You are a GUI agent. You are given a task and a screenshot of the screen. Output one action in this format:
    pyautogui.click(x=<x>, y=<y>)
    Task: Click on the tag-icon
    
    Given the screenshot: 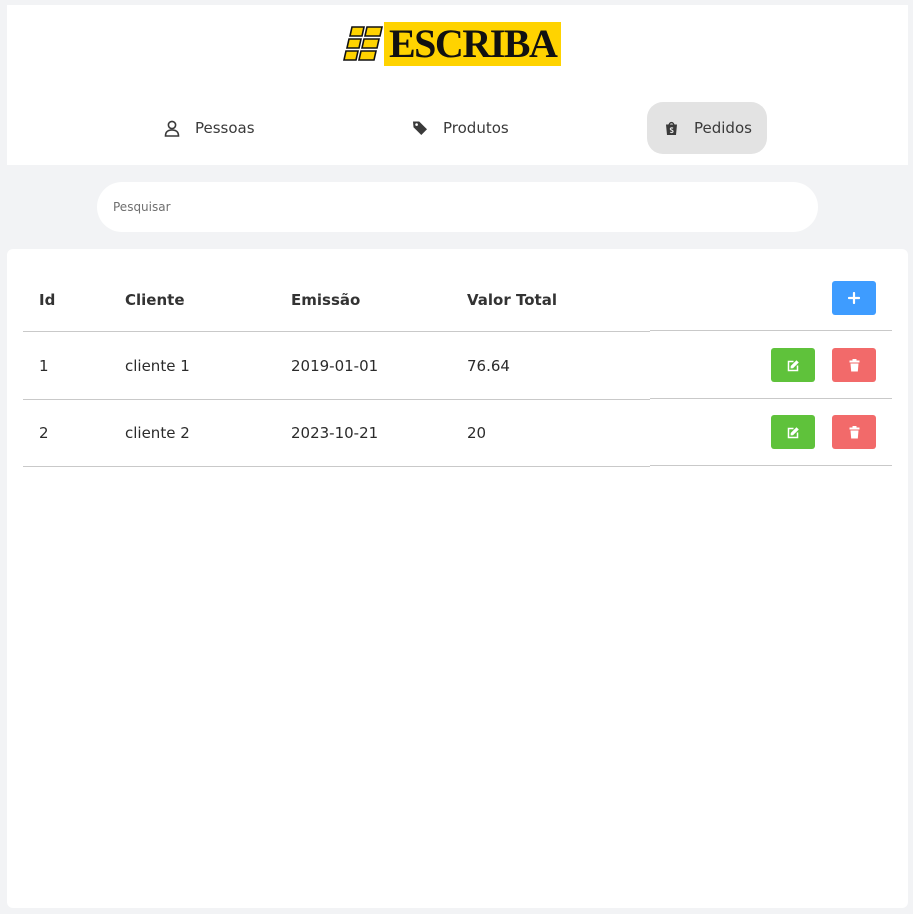 What is the action you would take?
    pyautogui.click(x=420, y=128)
    